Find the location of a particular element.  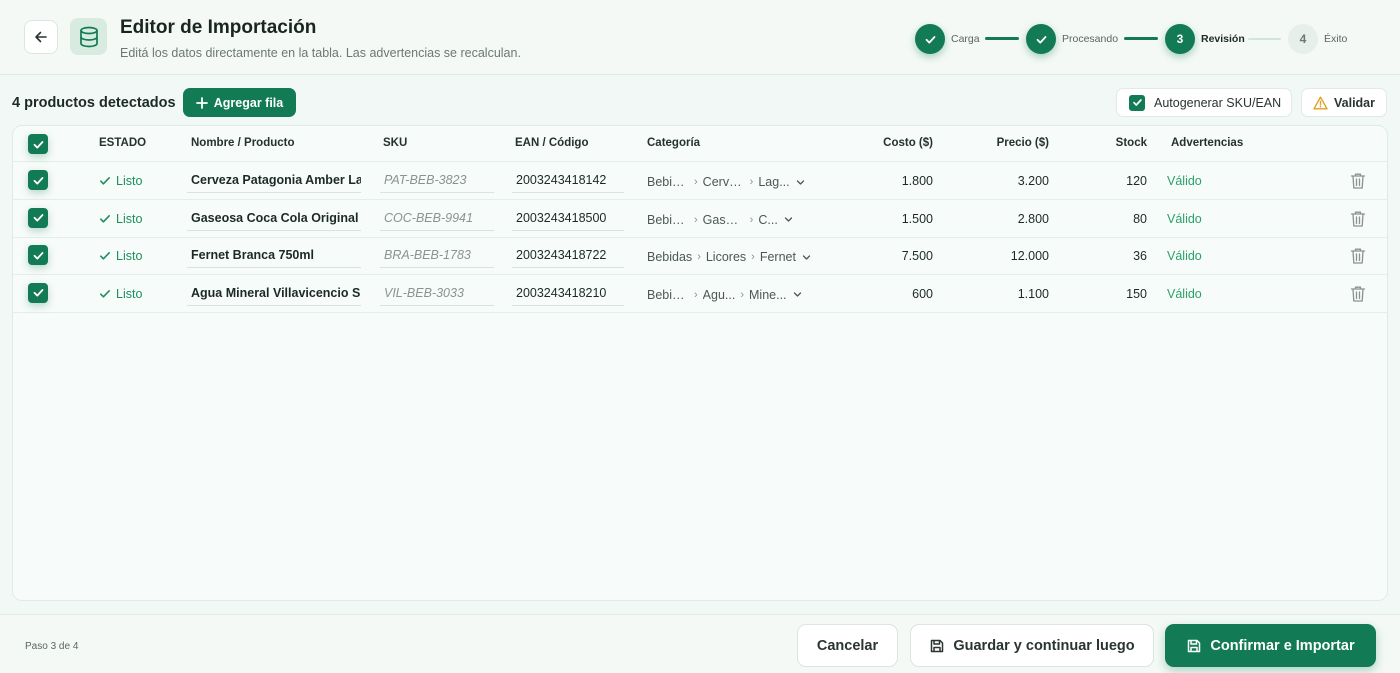

product-name-input: Gaseosa Coca Cola Original 2.25L is located at coordinates (274, 219).